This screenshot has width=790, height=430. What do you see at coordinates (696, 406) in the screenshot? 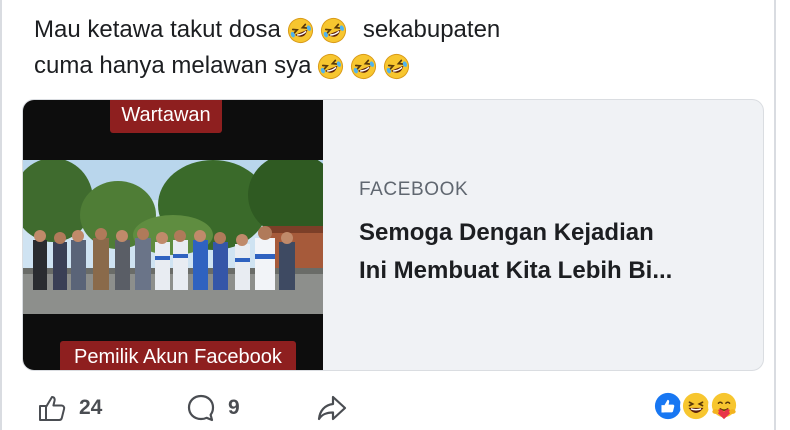
I see `reaction-summary` at bounding box center [696, 406].